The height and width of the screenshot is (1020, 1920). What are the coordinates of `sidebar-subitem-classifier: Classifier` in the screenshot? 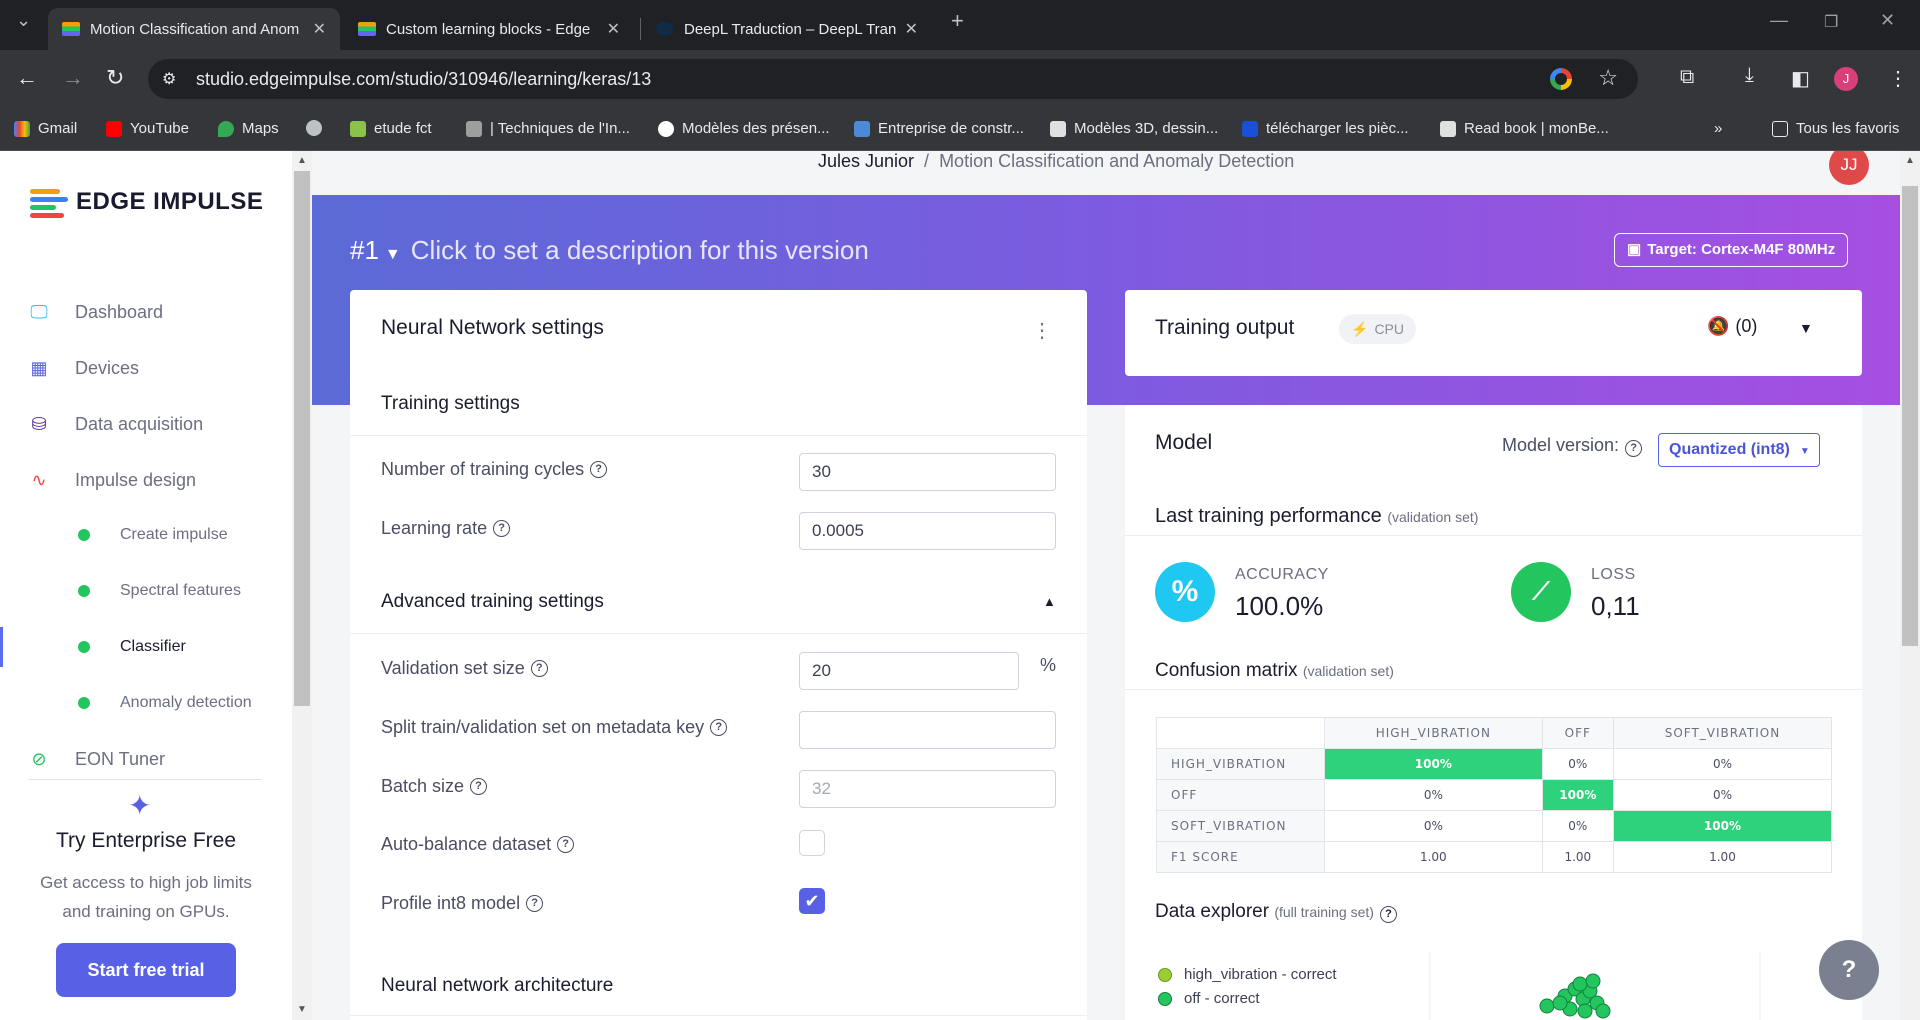 It's located at (146, 647).